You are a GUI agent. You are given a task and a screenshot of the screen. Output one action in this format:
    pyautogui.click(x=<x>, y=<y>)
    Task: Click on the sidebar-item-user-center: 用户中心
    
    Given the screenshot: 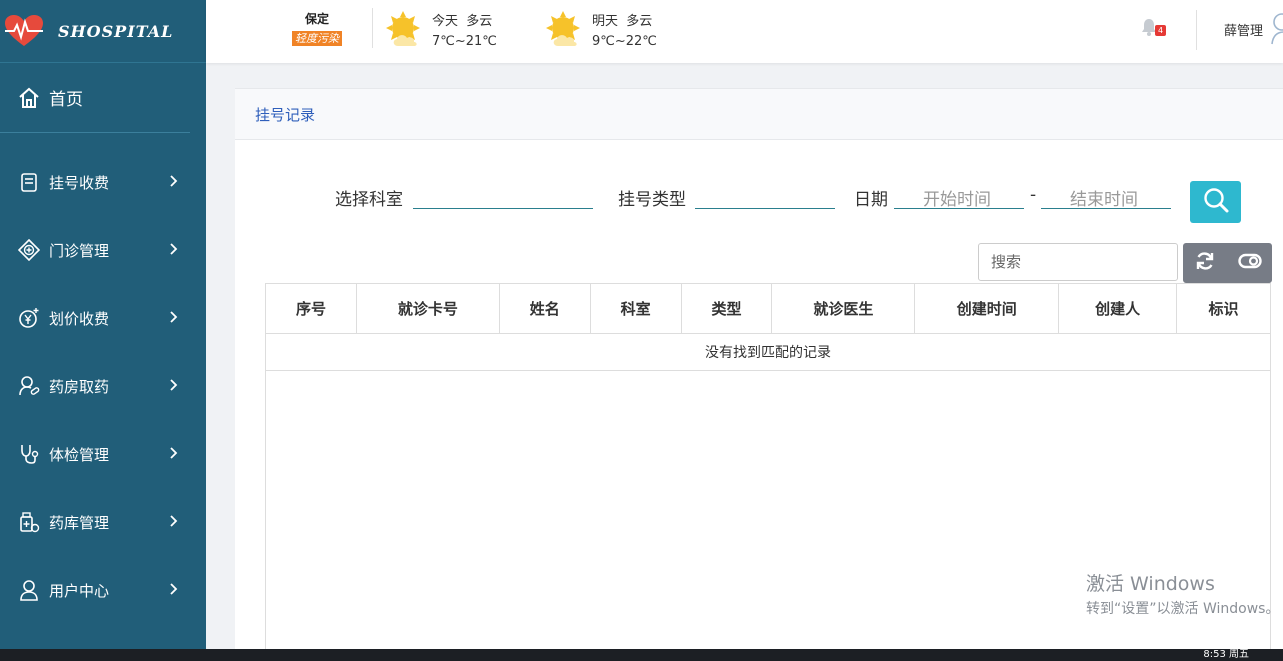 What is the action you would take?
    pyautogui.click(x=103, y=590)
    